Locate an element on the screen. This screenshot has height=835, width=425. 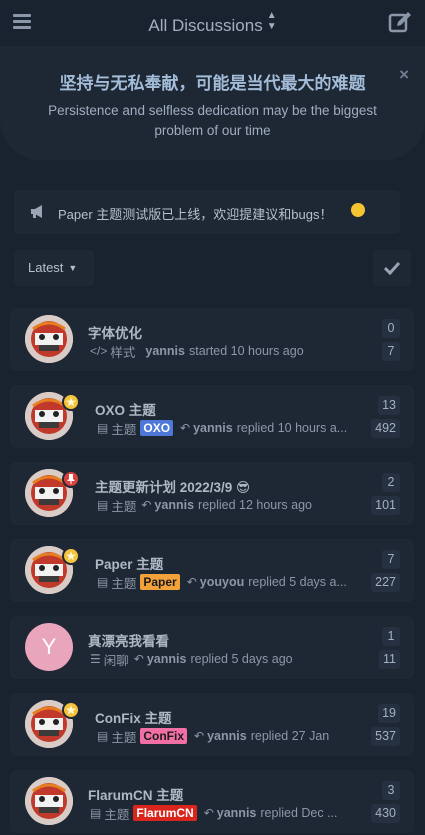
discussion-title: Paper 主题 is located at coordinates (129, 563).